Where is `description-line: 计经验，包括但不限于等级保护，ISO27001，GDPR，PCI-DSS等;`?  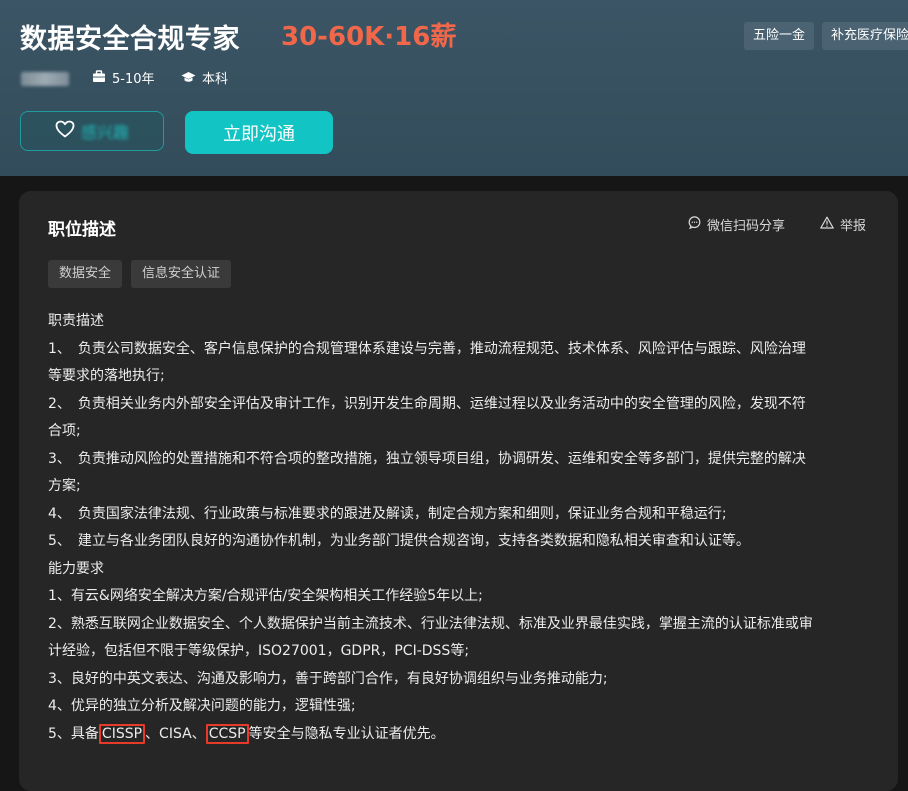
description-line: 计经验，包括但不限于等级保护，ISO27001，GDPR，PCI-DSS等; is located at coordinates (259, 651).